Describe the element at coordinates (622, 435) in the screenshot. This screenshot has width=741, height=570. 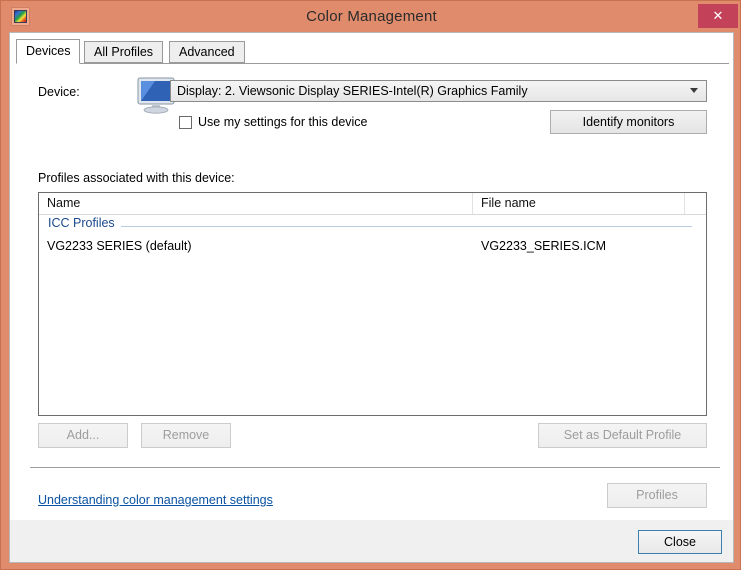
I see `set-as-default-profile-button: Set as Default Profile` at that location.